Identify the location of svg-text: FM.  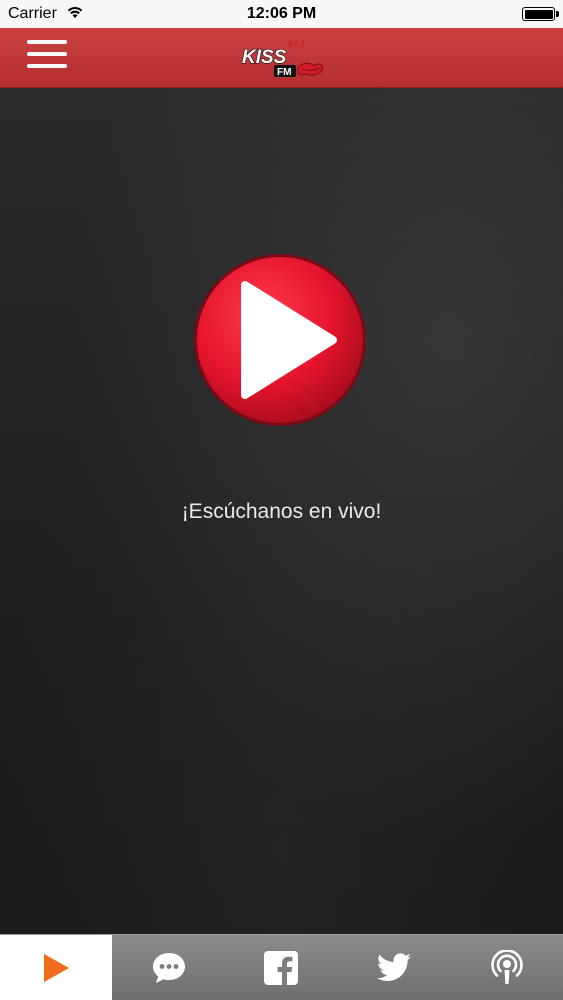
(284, 72).